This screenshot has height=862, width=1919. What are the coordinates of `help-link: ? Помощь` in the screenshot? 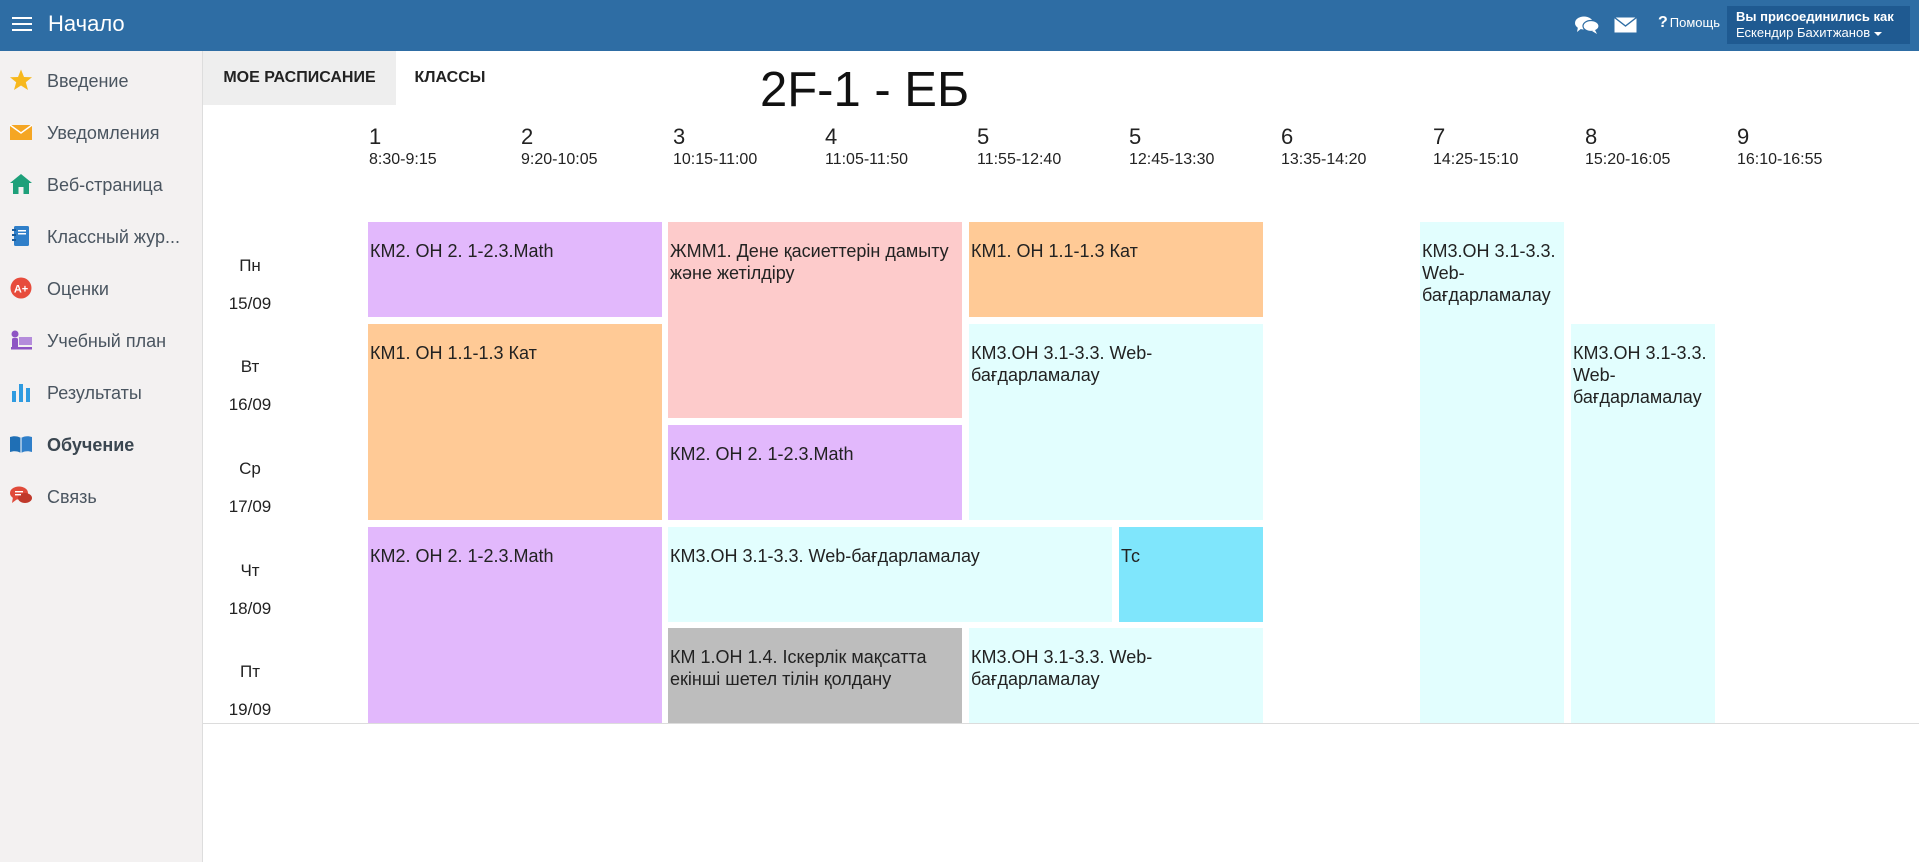 It's located at (1689, 23).